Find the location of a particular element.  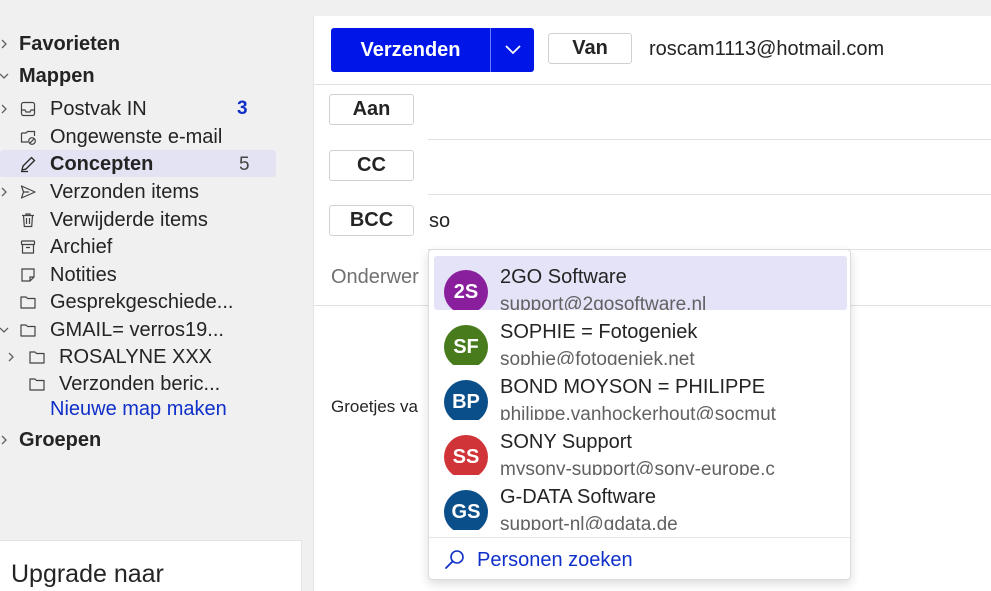

sidebar-item-drafts: Concepten 5 is located at coordinates (138, 164).